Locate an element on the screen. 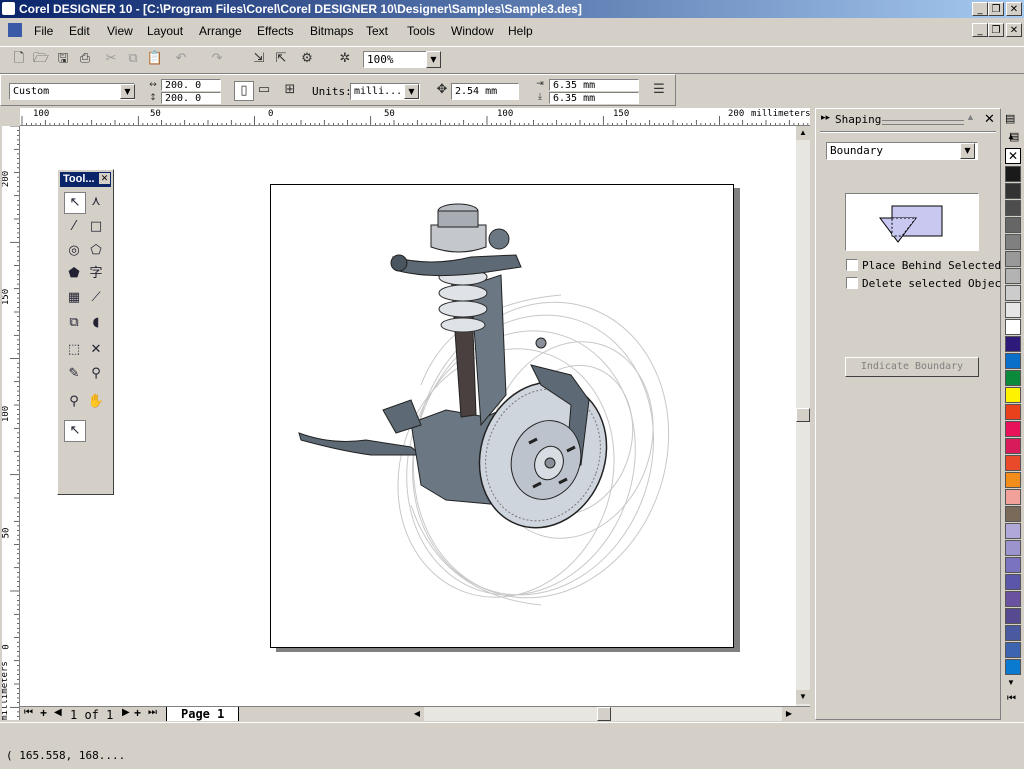 Image resolution: width=1024 pixels, height=769 pixels. docker-grip is located at coordinates (923, 122).